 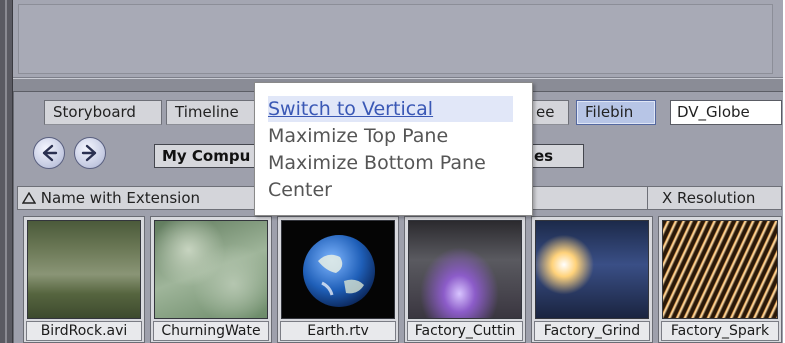 I want to click on path-suffix: es, so click(x=544, y=156).